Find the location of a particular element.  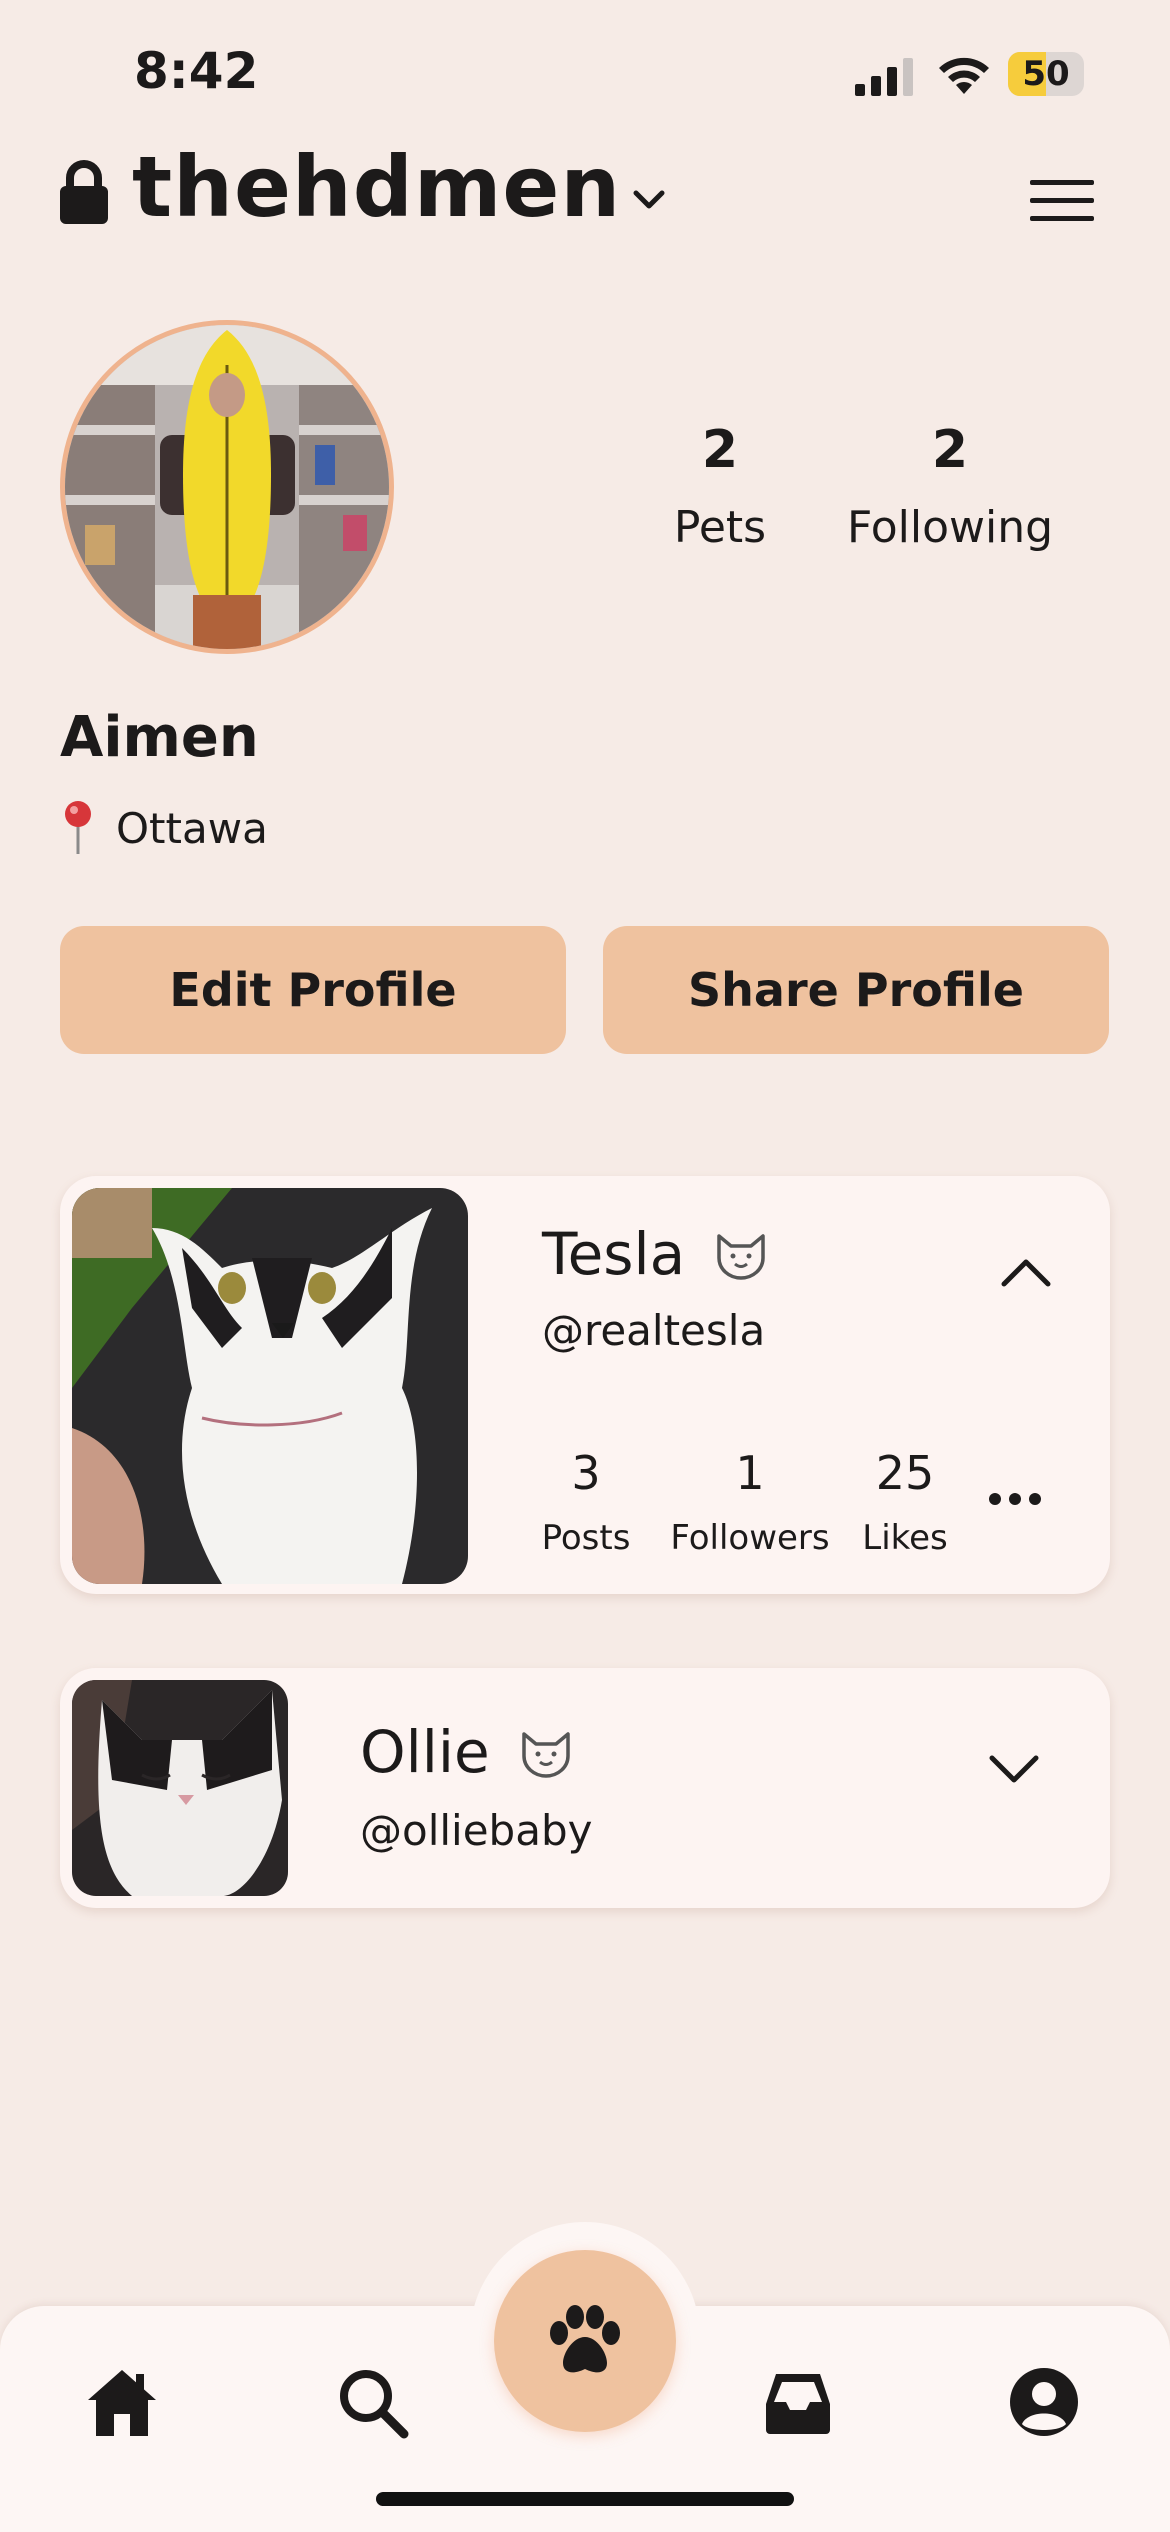

pet-stat-value: 25 is located at coordinates (905, 1473).